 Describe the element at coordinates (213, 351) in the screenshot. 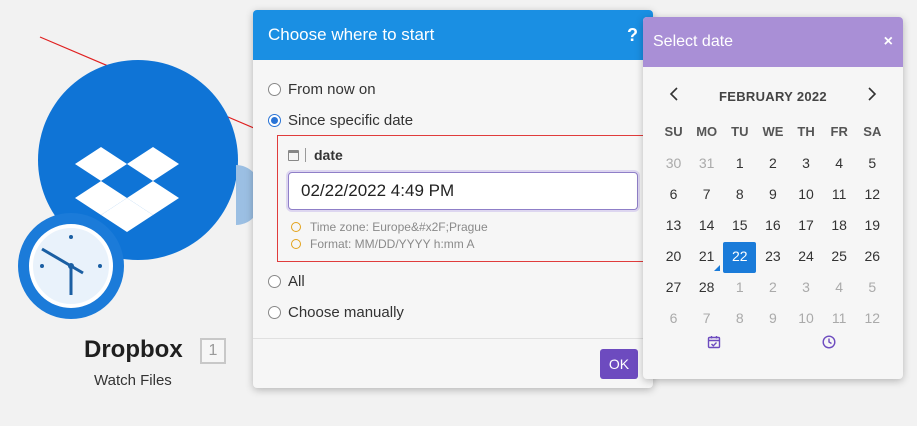

I see `module-count-badge: 1` at that location.